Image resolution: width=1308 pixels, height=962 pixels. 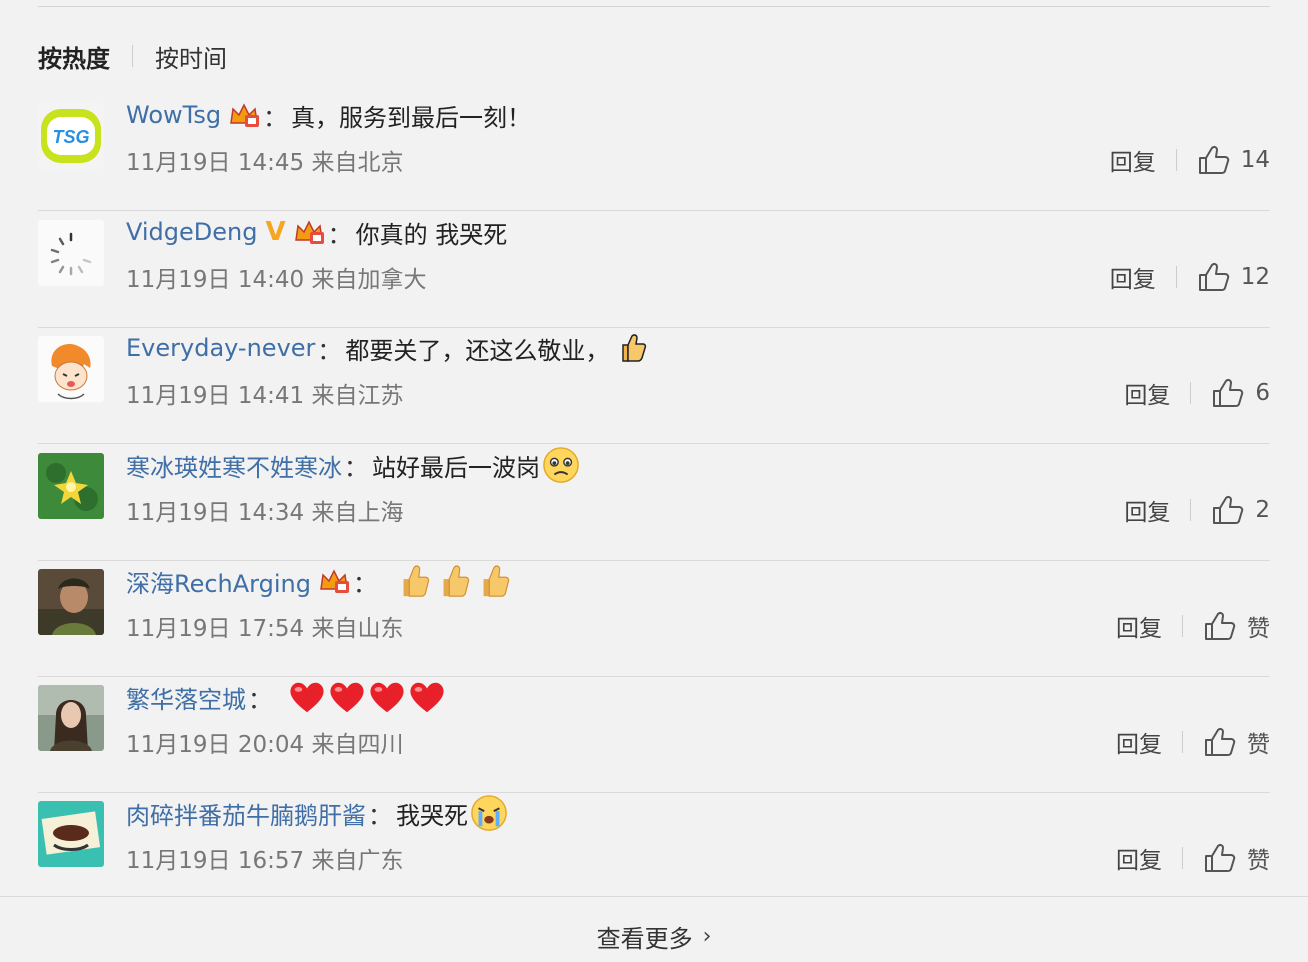 What do you see at coordinates (218, 581) in the screenshot?
I see `comment-username: 深海RechArging` at bounding box center [218, 581].